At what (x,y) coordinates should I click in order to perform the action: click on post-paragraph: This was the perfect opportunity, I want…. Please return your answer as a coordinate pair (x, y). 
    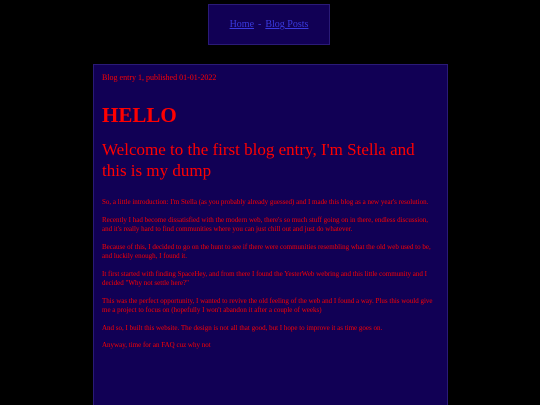
    Looking at the image, I should click on (267, 305).